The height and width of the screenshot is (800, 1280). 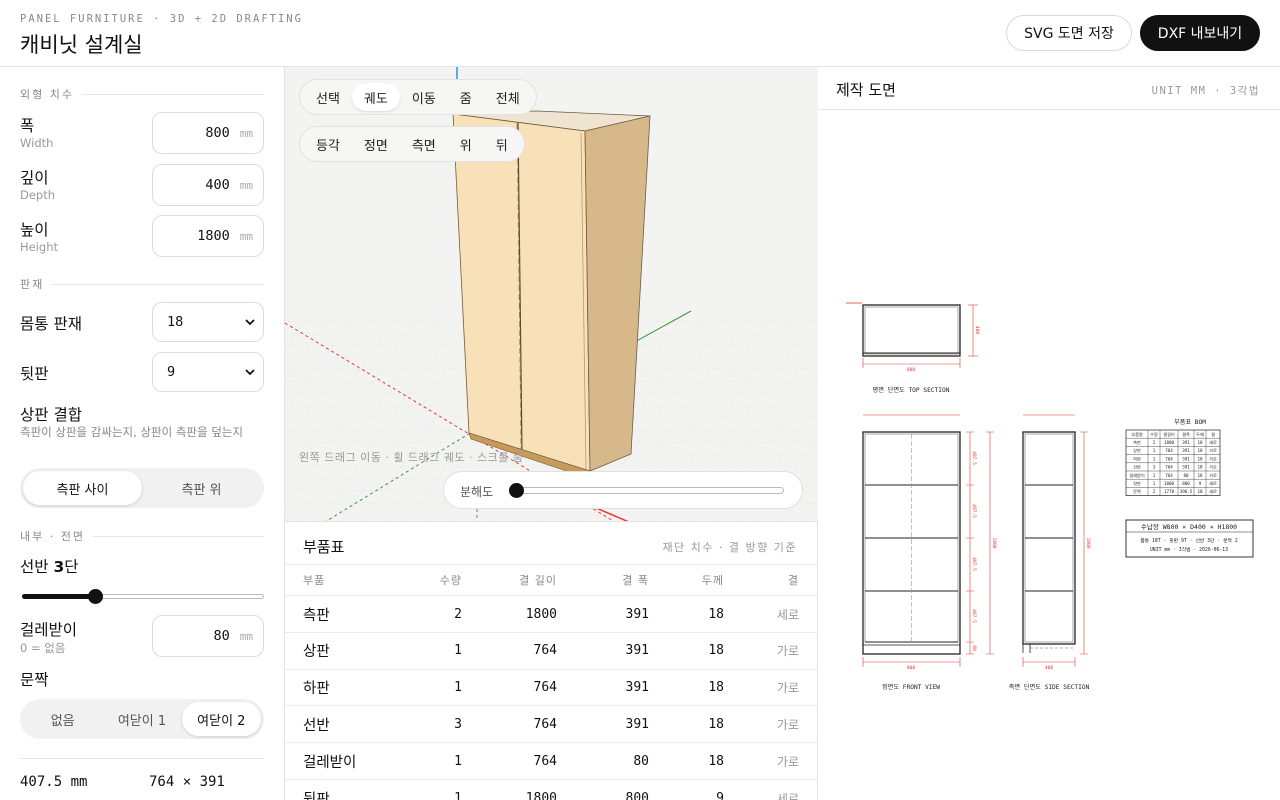 I want to click on top-join-toggle: 측판 사이 측판 위, so click(x=142, y=488).